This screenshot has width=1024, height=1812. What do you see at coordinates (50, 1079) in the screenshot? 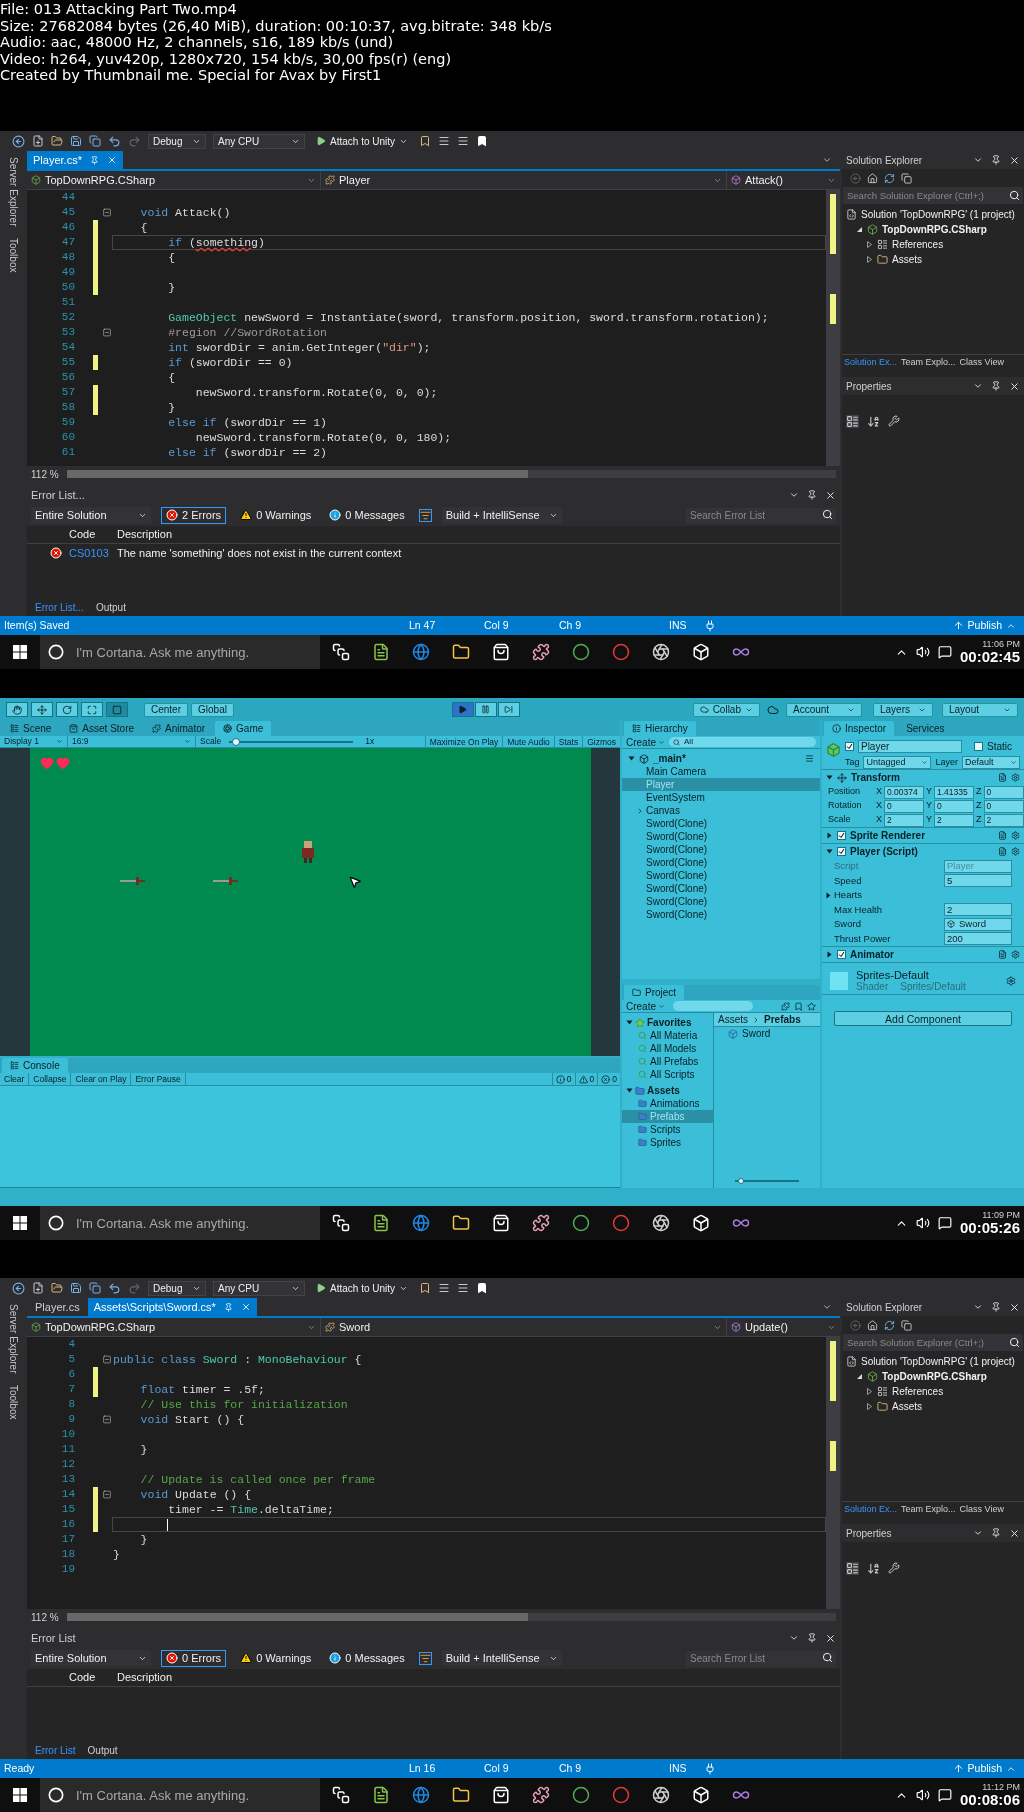
I see `console-button: Collapse` at bounding box center [50, 1079].